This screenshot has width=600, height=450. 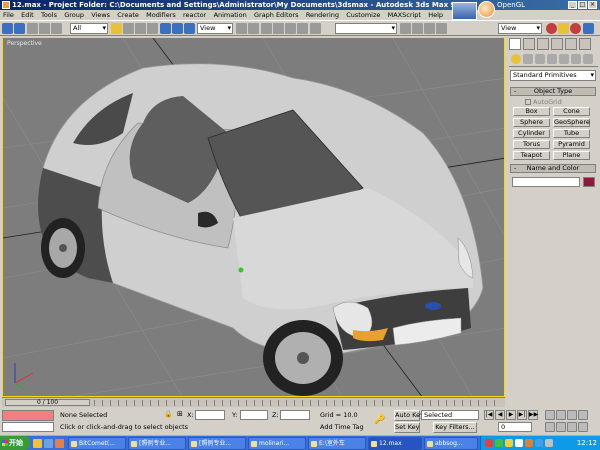 What do you see at coordinates (15, 443) in the screenshot?
I see `start-button: 开始` at bounding box center [15, 443].